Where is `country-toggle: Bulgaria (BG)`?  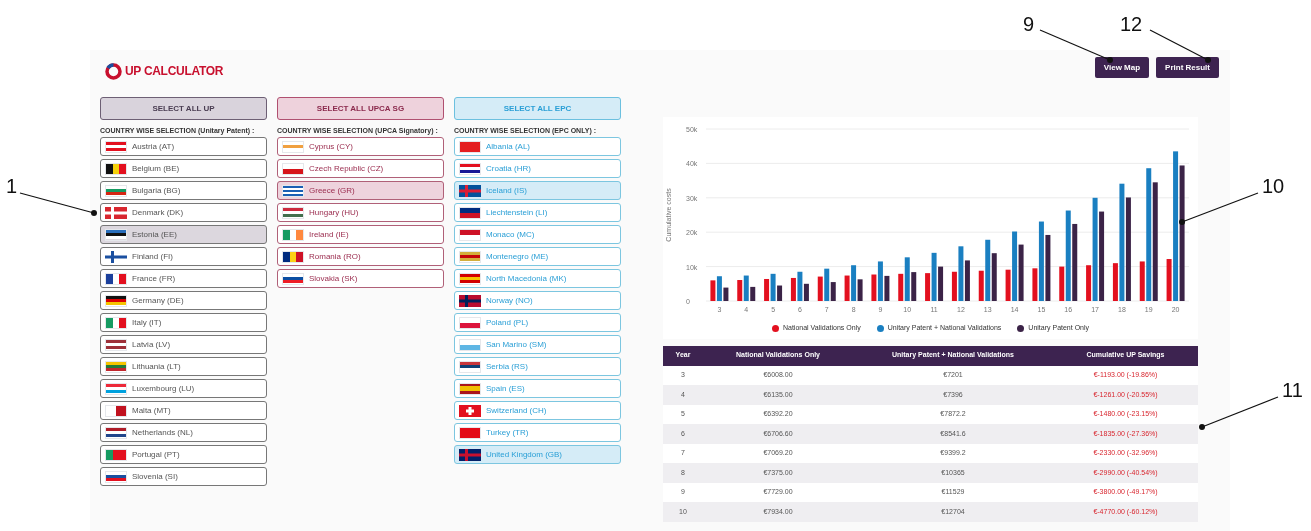 country-toggle: Bulgaria (BG) is located at coordinates (183, 190).